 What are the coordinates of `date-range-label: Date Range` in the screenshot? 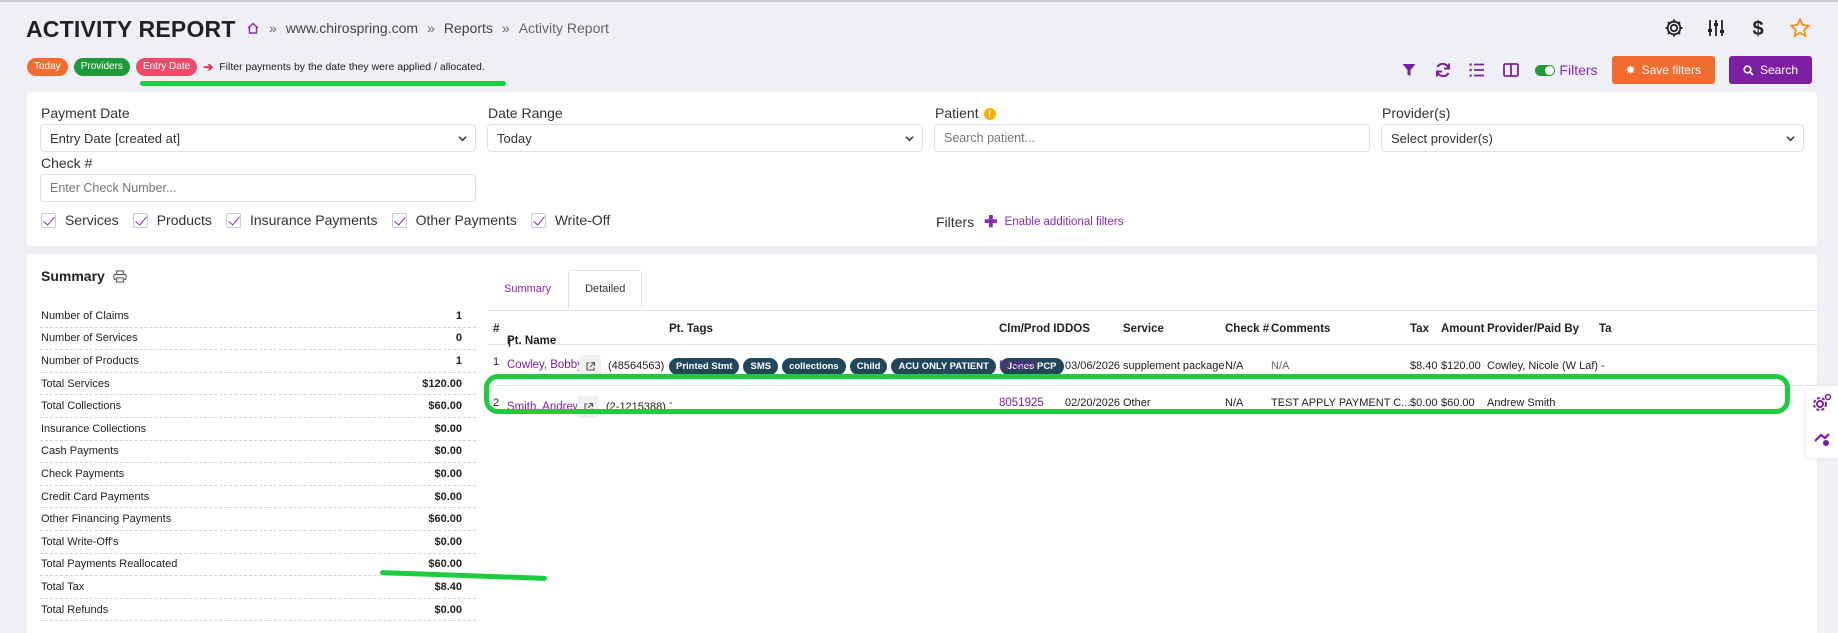 It's located at (525, 113).